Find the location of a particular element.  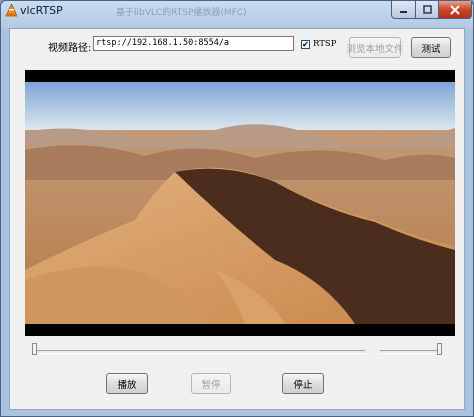

test-button: 测试 is located at coordinates (431, 47).